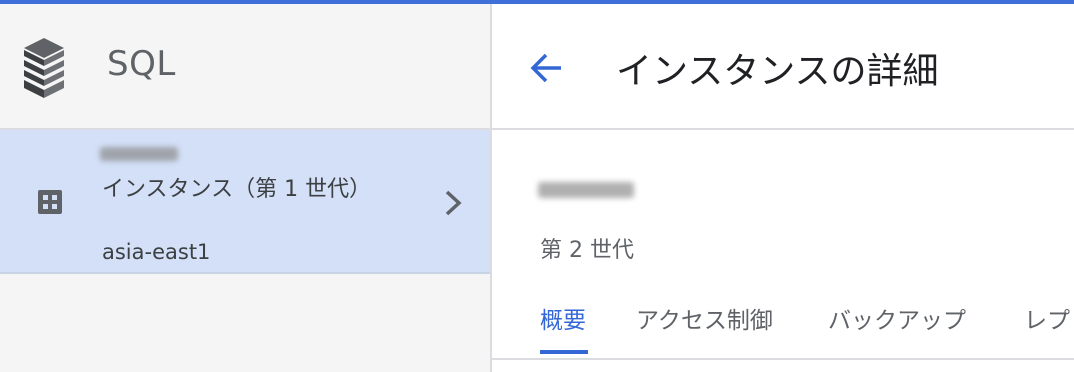 The image size is (1074, 372). What do you see at coordinates (156, 252) in the screenshot?
I see `instance-region: asia-east1` at bounding box center [156, 252].